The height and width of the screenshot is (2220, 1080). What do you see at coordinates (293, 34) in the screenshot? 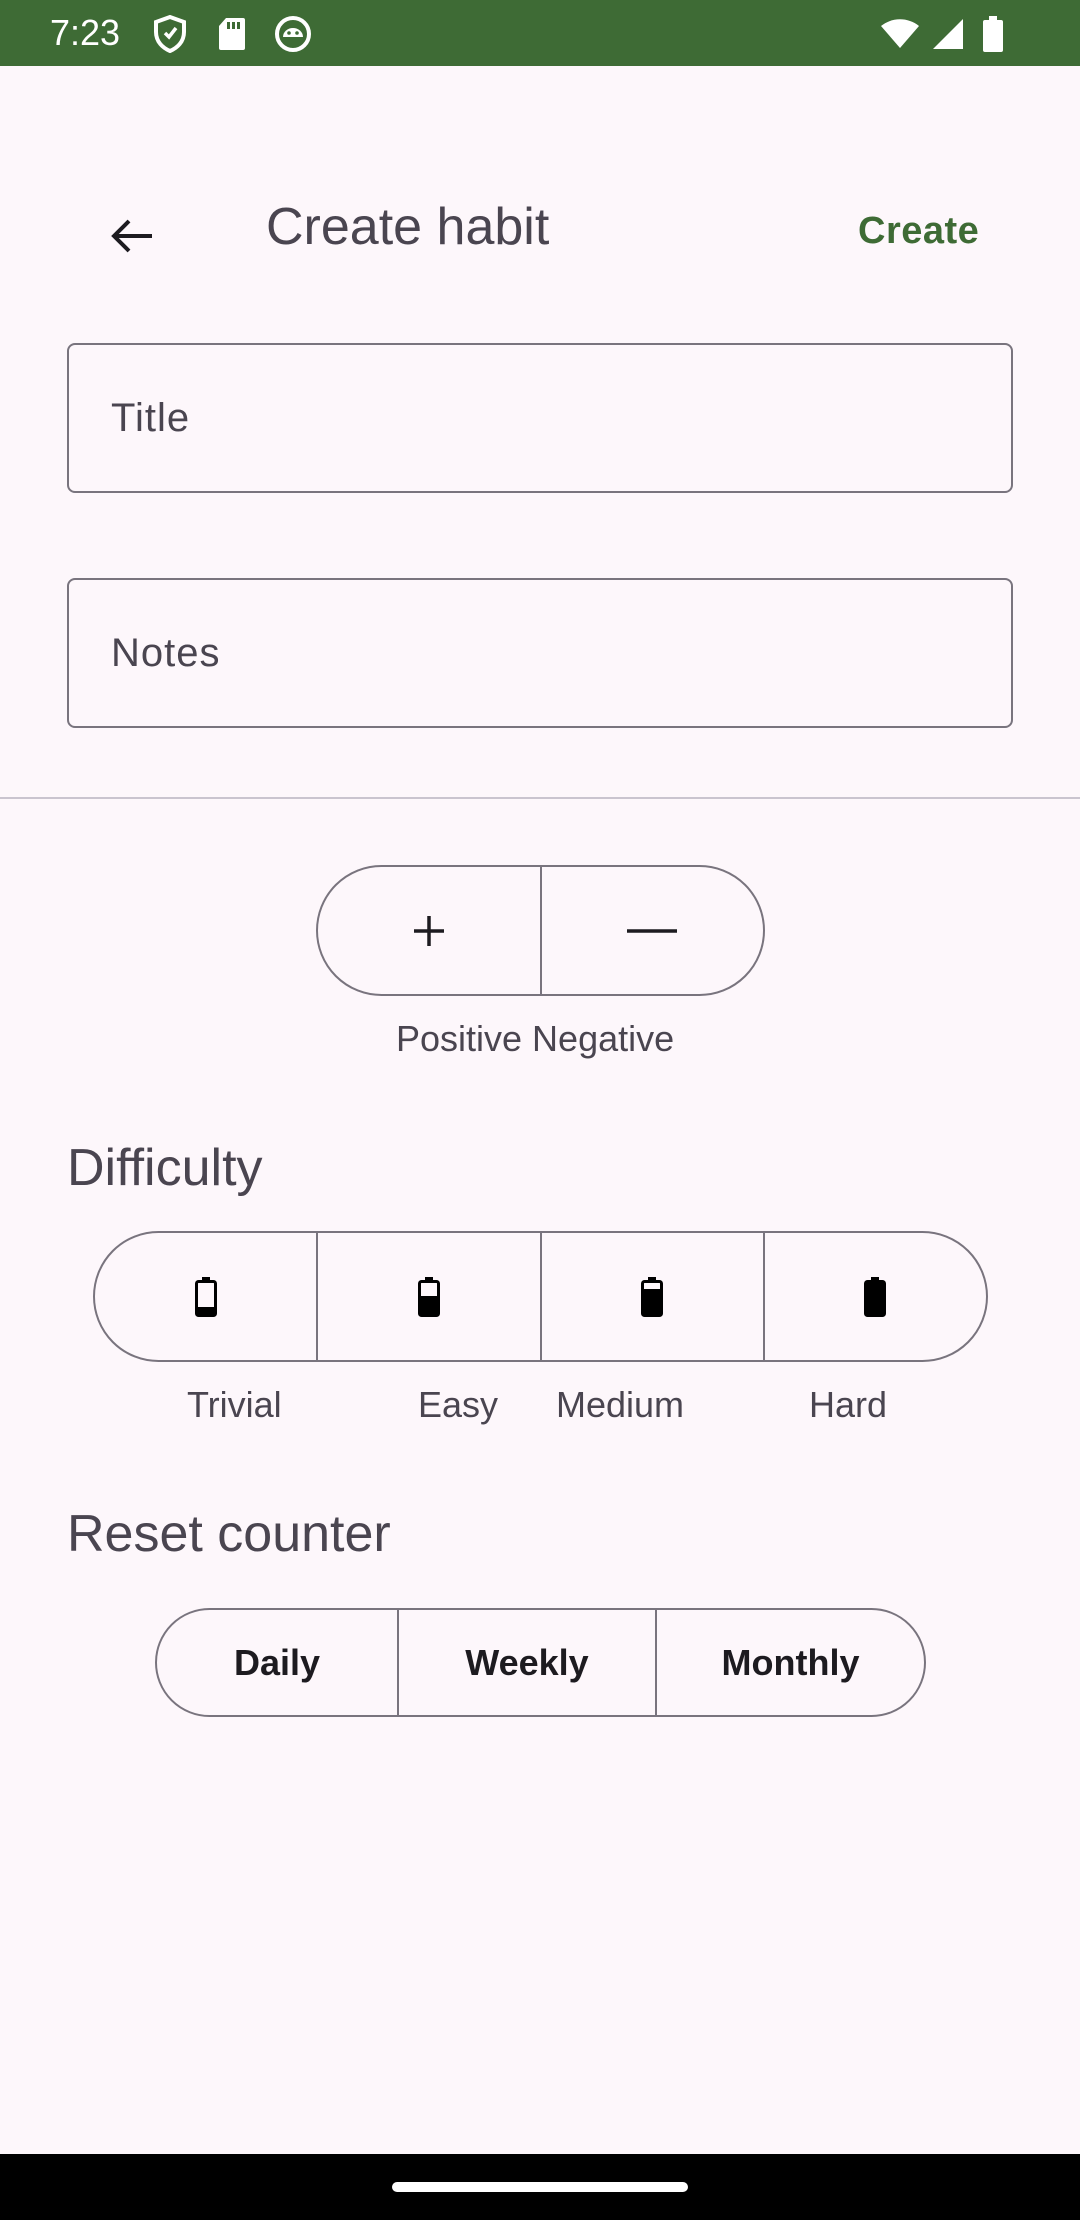
I see `android-debug-icon` at bounding box center [293, 34].